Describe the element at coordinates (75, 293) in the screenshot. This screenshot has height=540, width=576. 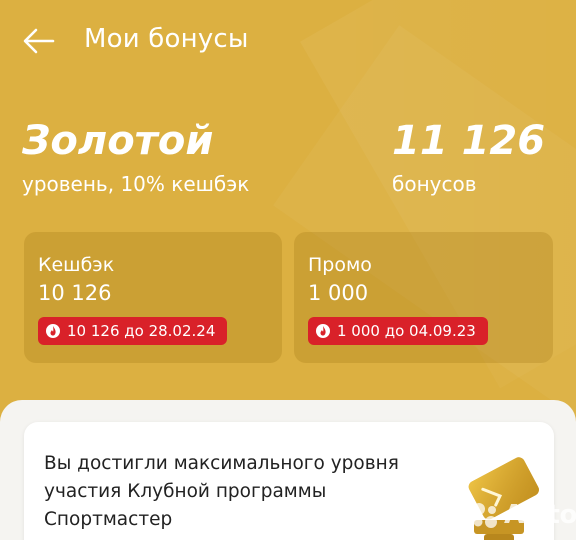
I see `card-value: 10 126` at that location.